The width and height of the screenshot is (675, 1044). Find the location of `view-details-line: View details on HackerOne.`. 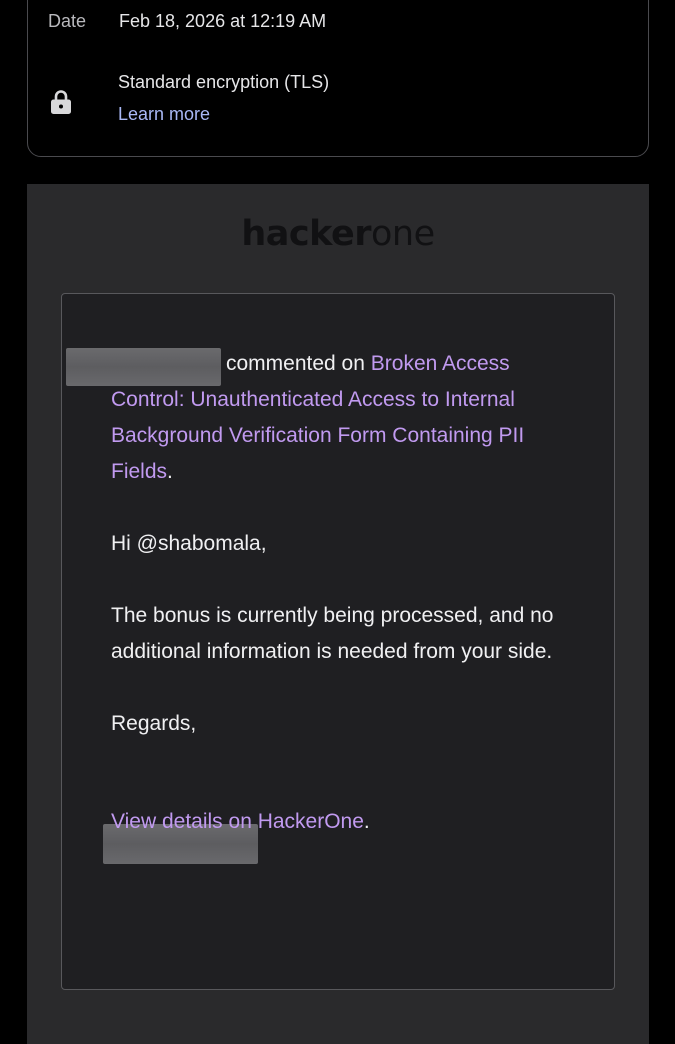

view-details-line: View details on HackerOne. is located at coordinates (346, 822).